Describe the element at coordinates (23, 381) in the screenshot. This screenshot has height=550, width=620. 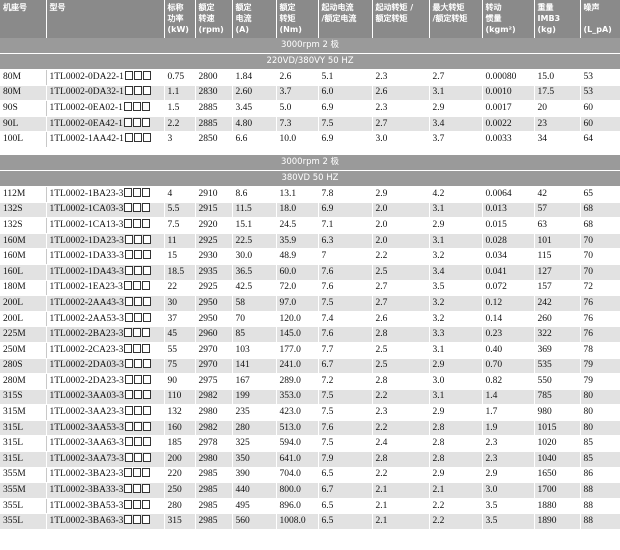
I see `table-cell: 280M` at that location.